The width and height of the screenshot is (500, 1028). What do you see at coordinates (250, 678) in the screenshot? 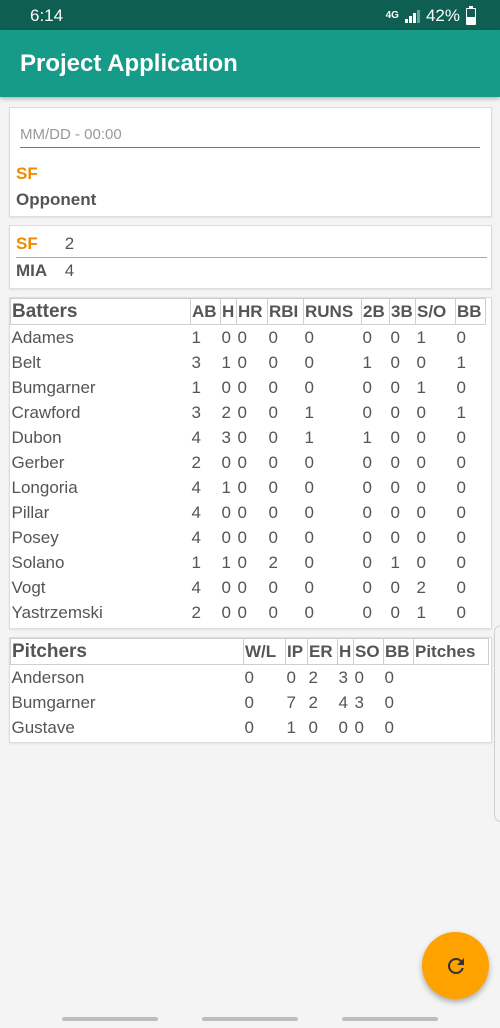
I see `pitcher-row: Anderson 0 0 2 3 0 0` at bounding box center [250, 678].